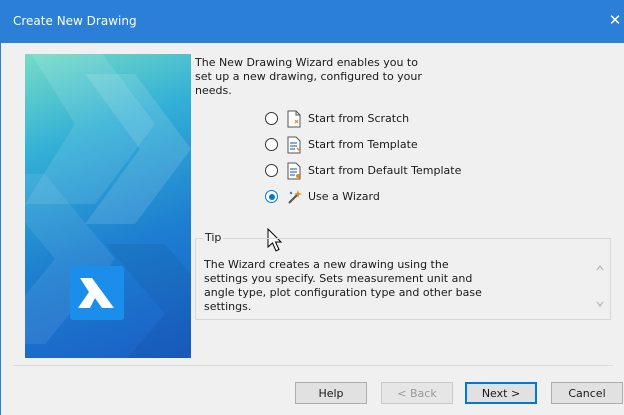 The width and height of the screenshot is (624, 415). I want to click on radio-button-selected, so click(271, 196).